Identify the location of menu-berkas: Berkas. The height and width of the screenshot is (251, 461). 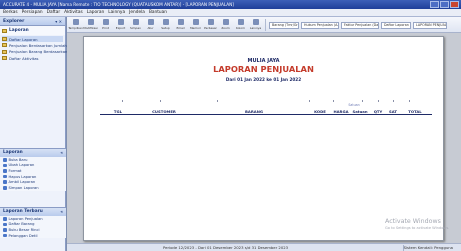
(10, 12).